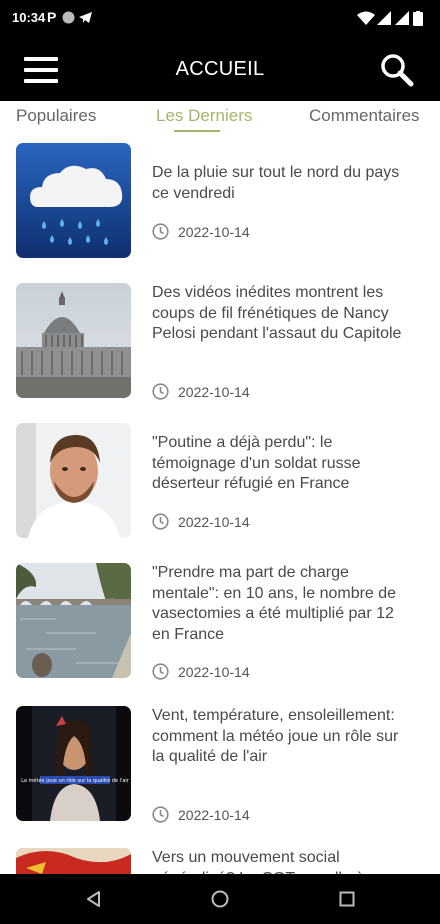  I want to click on active-tab-indicator, so click(197, 131).